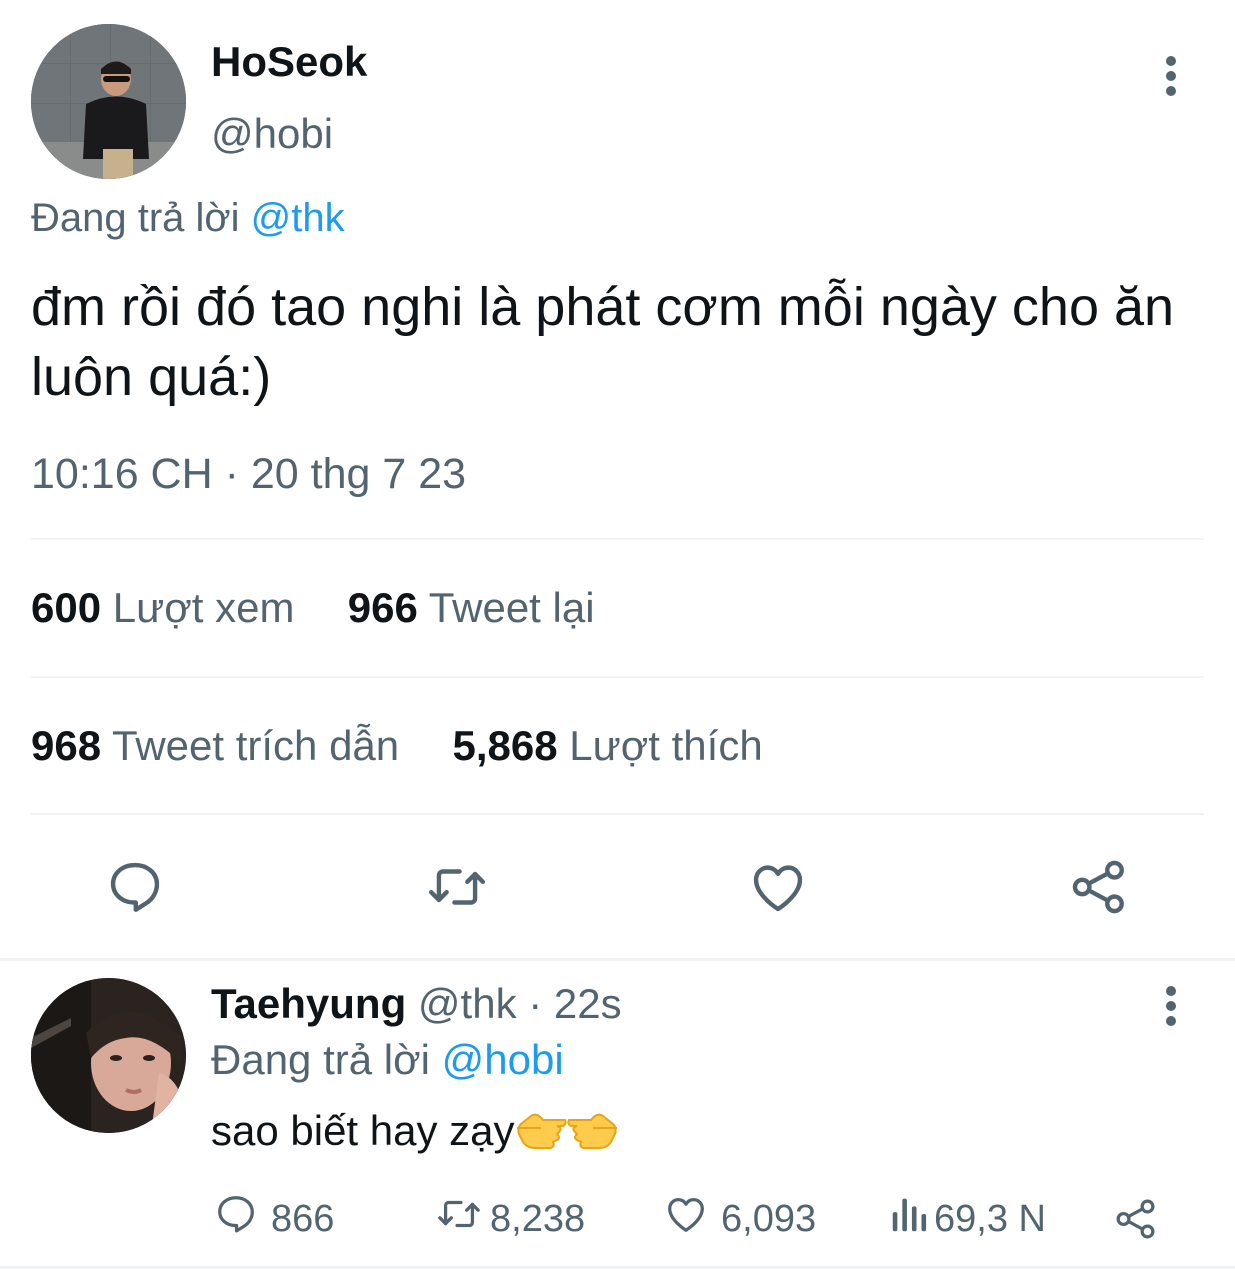 The width and height of the screenshot is (1235, 1269). I want to click on reply-replying-prefix: Đang trả lời, so click(320, 1059).